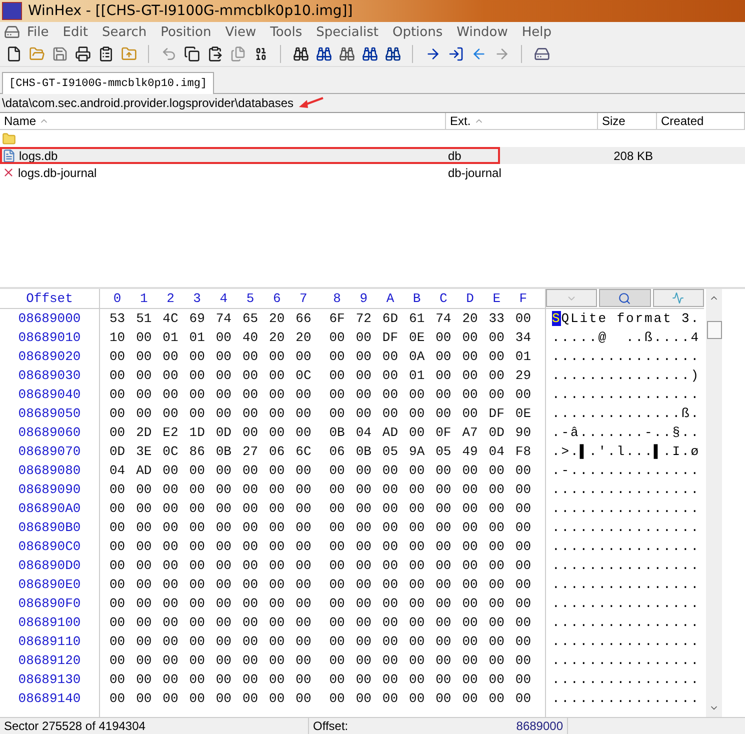 The height and width of the screenshot is (734, 745). I want to click on column-header: Size, so click(627, 121).